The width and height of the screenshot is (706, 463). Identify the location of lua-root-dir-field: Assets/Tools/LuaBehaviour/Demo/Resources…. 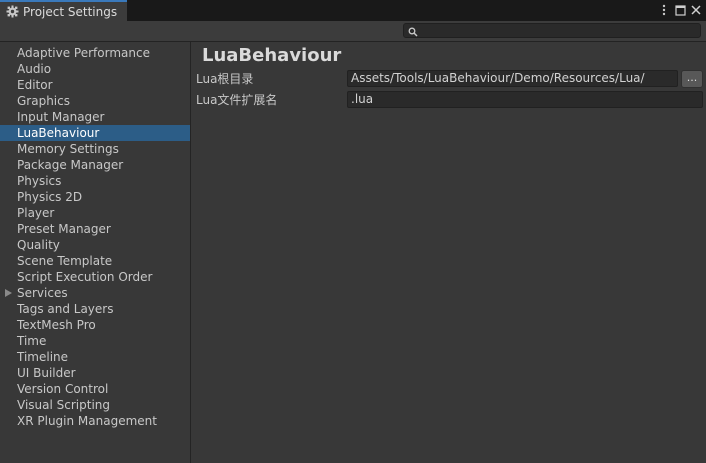
(512, 78).